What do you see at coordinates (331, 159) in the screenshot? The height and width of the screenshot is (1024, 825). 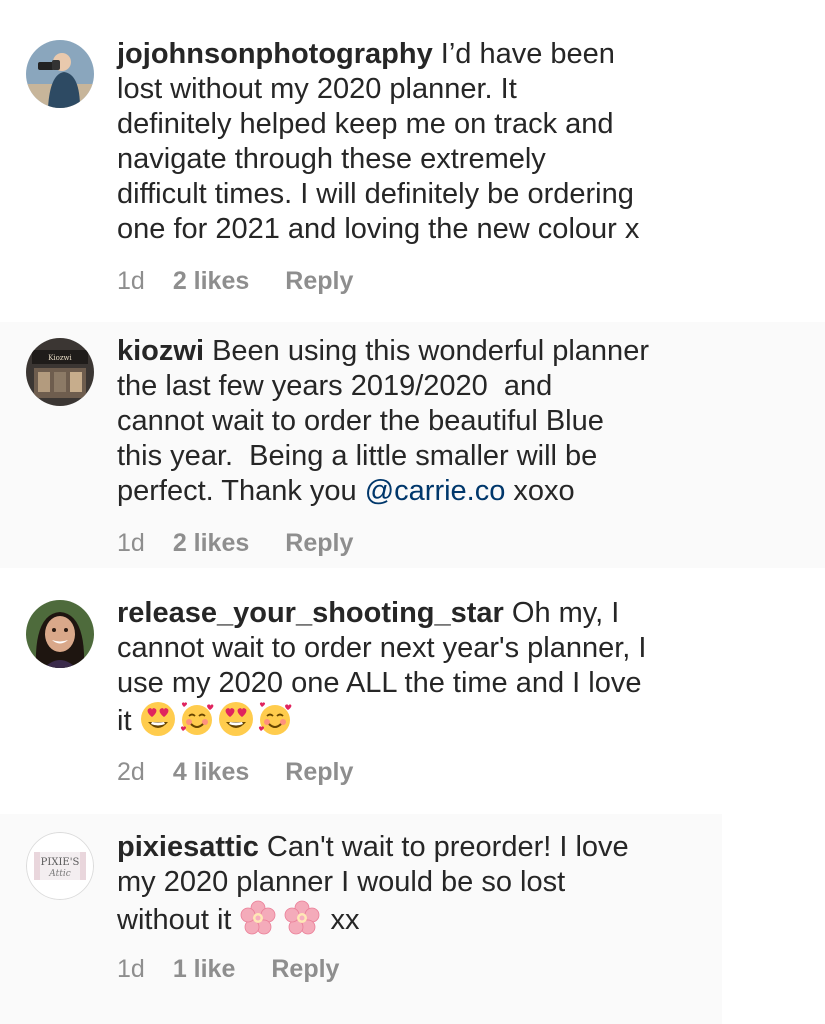 I see `comment-line: navigate through these extremely` at bounding box center [331, 159].